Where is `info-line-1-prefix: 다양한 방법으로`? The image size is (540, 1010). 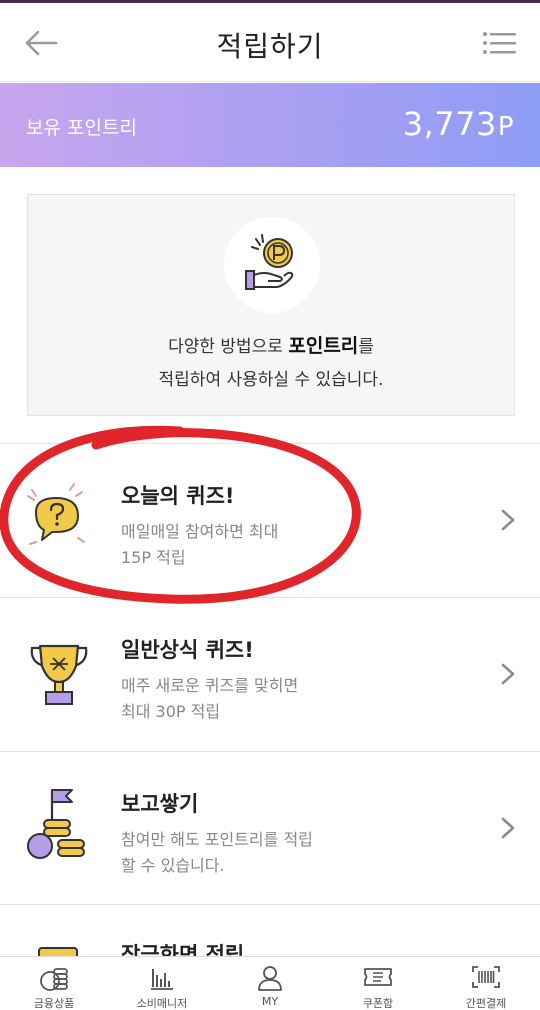 info-line-1-prefix: 다양한 방법으로 is located at coordinates (228, 347).